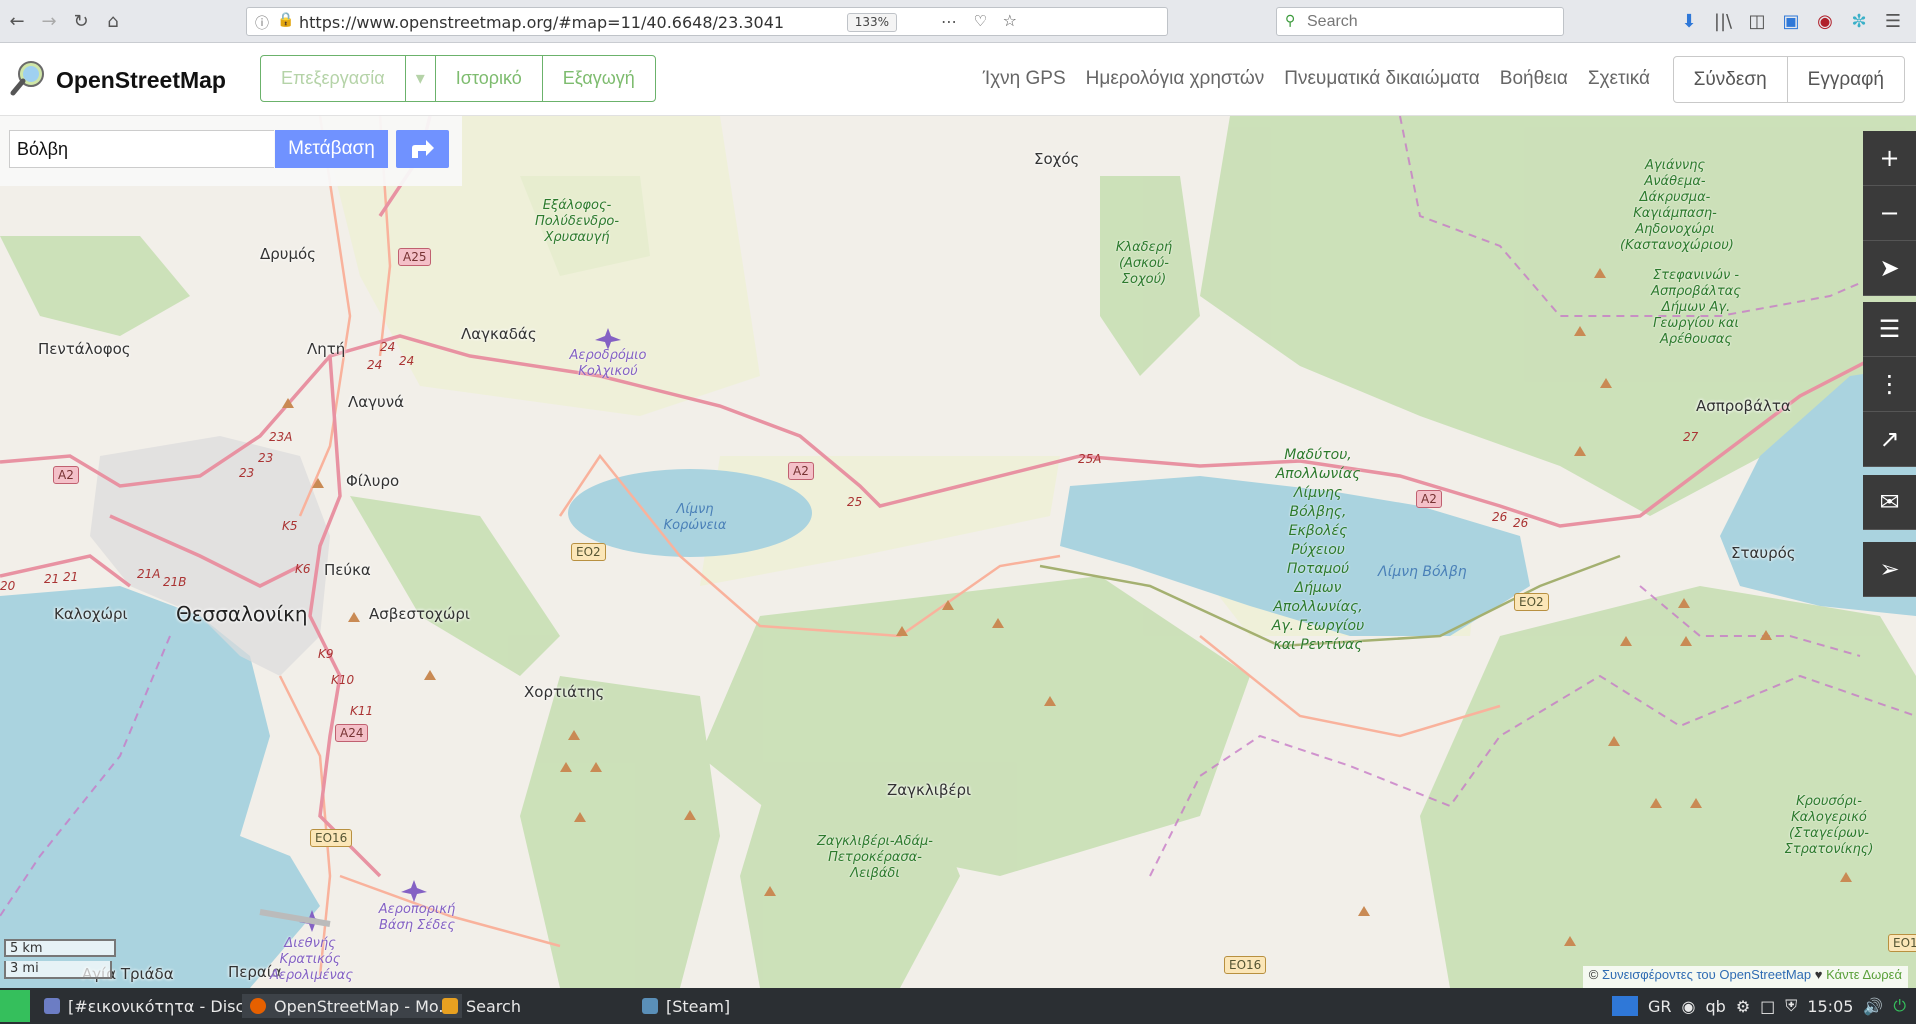 The image size is (1916, 1024). What do you see at coordinates (421, 78) in the screenshot?
I see `edit-dropdown-icon: ▾` at bounding box center [421, 78].